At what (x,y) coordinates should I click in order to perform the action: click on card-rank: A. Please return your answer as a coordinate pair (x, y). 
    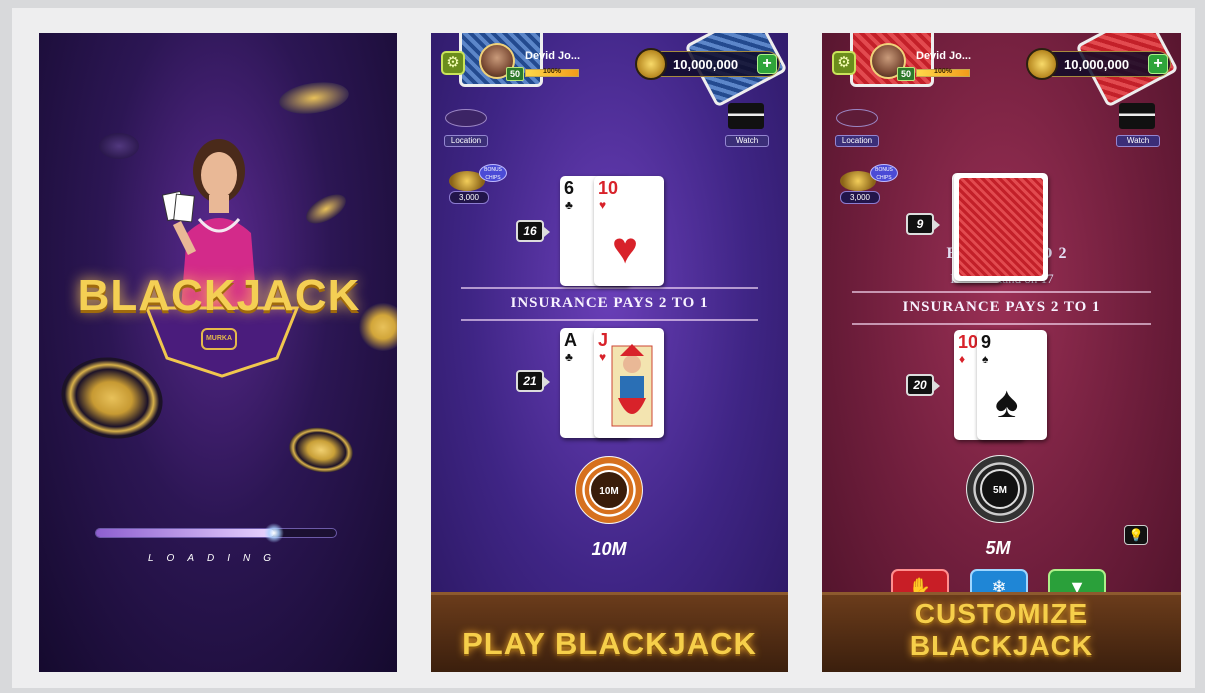
    Looking at the image, I should click on (570, 340).